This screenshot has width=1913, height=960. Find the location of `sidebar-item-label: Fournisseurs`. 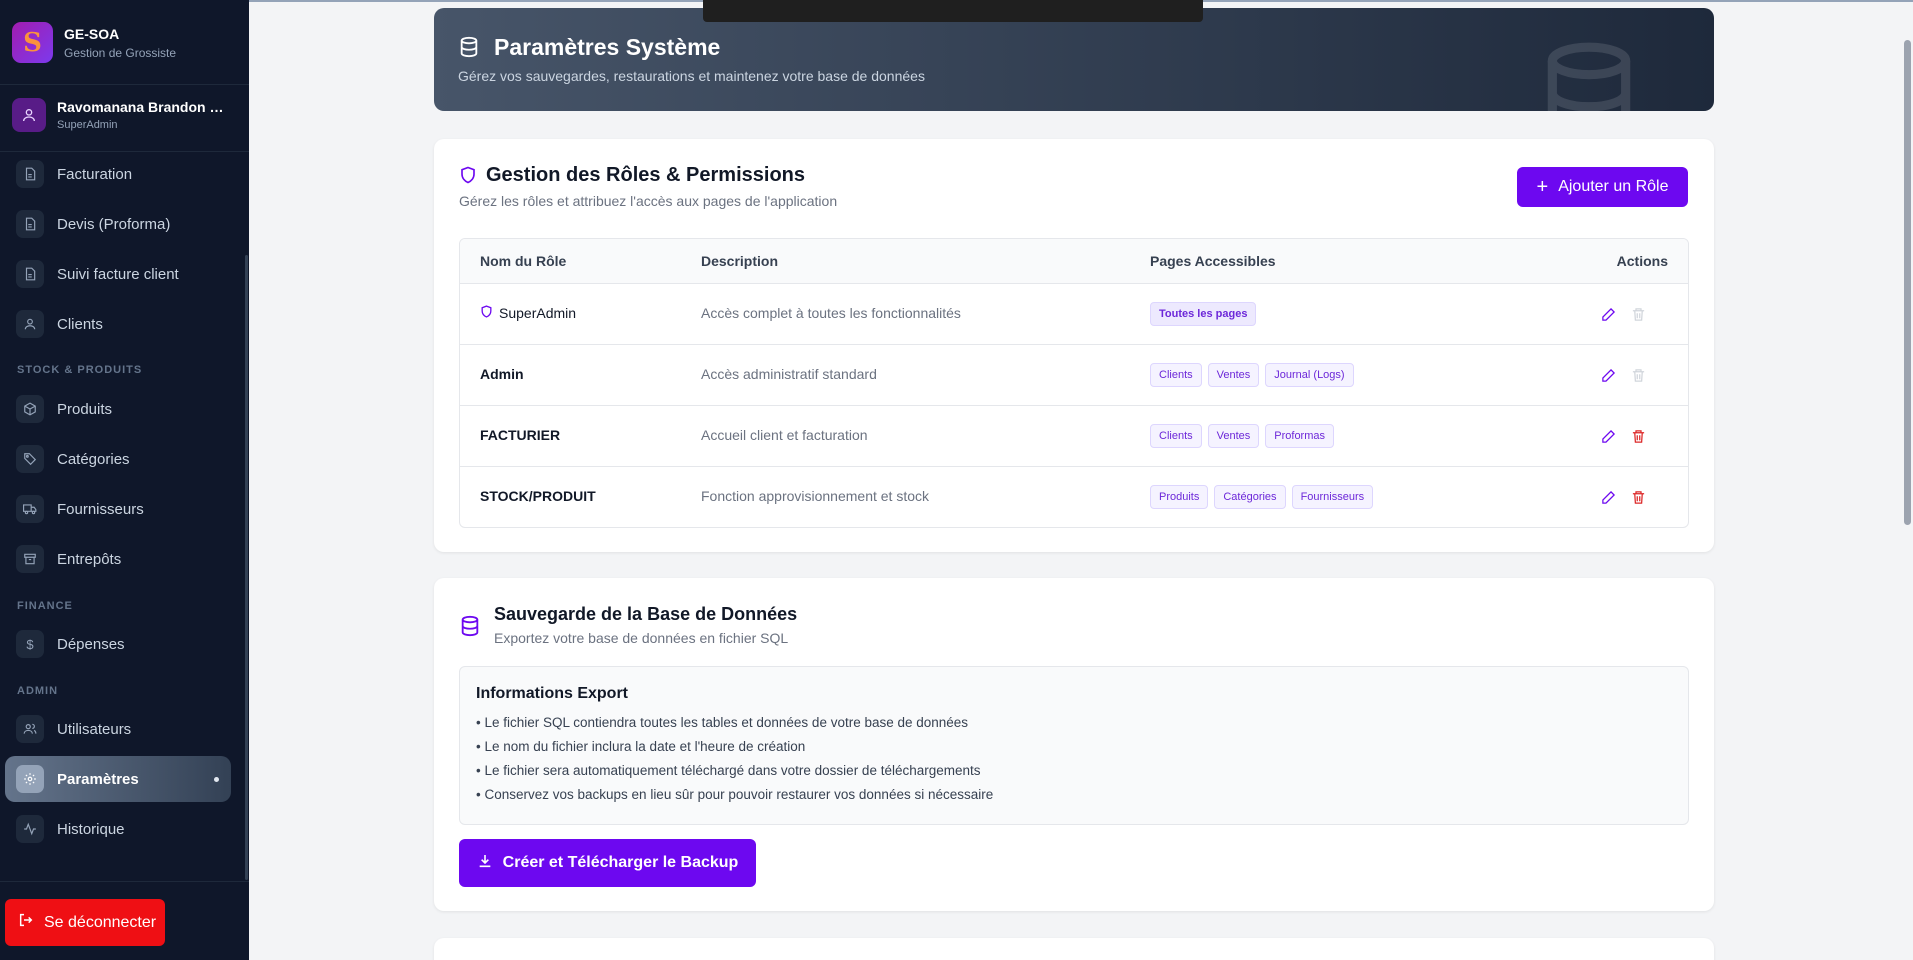

sidebar-item-label: Fournisseurs is located at coordinates (100, 509).